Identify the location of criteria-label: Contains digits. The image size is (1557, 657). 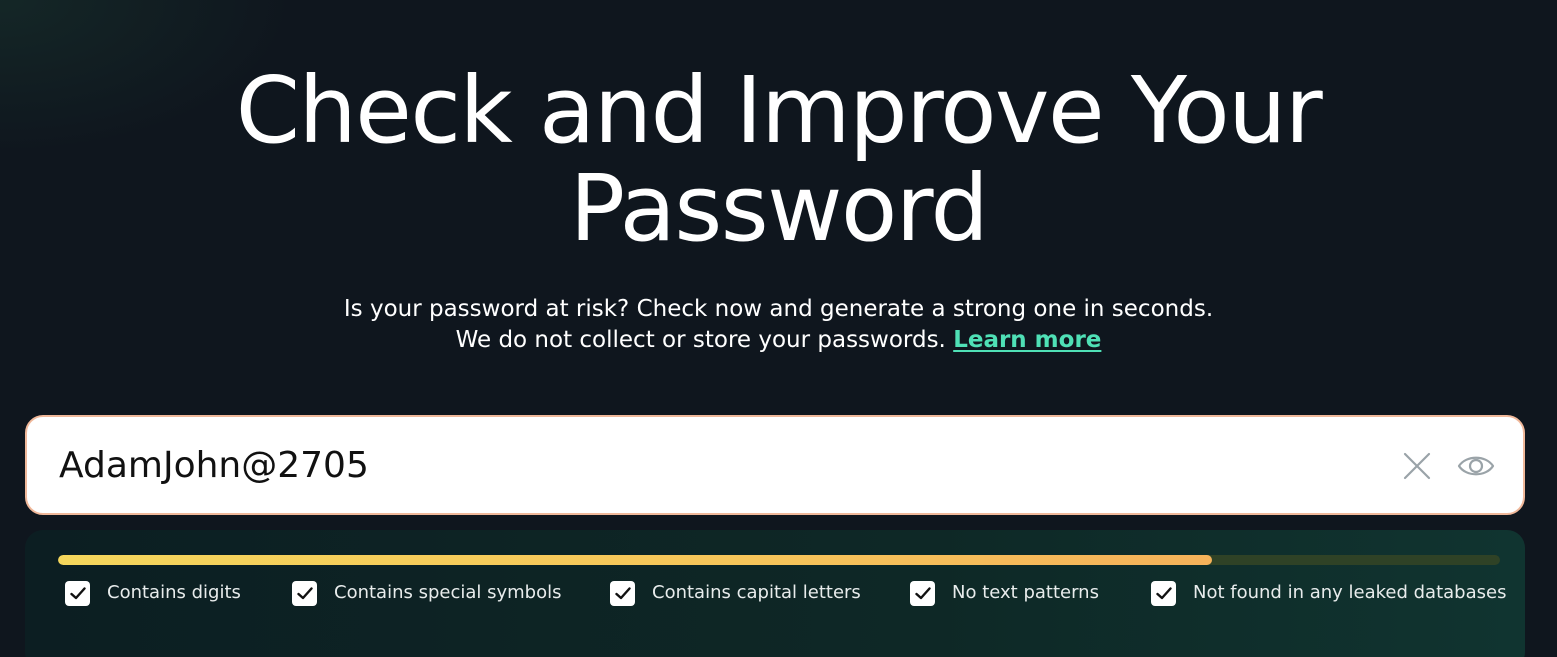
(174, 592).